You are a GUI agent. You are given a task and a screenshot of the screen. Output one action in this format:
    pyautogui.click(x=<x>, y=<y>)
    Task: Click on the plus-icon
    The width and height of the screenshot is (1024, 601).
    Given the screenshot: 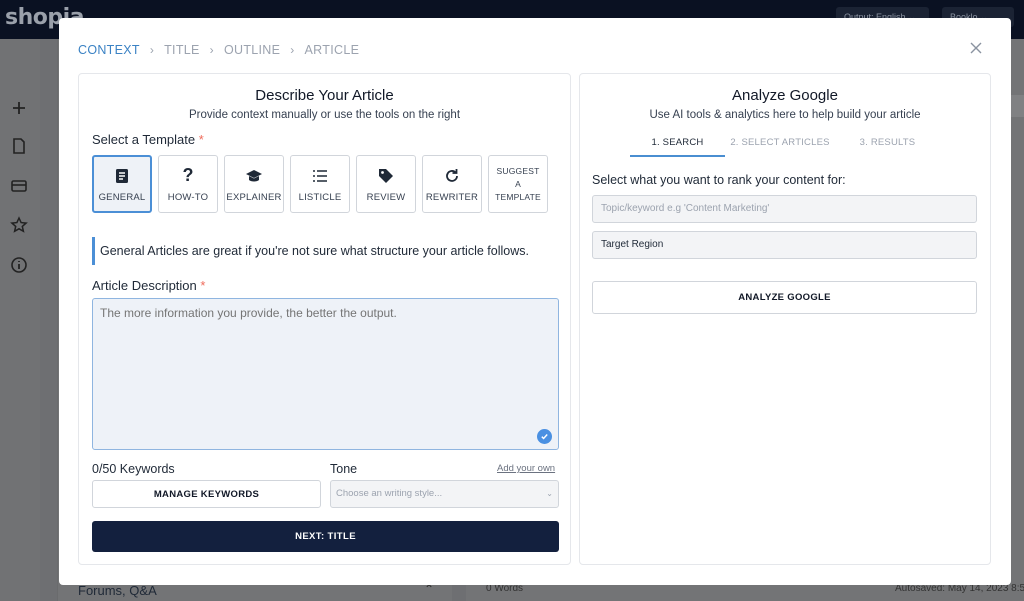 What is the action you would take?
    pyautogui.click(x=19, y=108)
    